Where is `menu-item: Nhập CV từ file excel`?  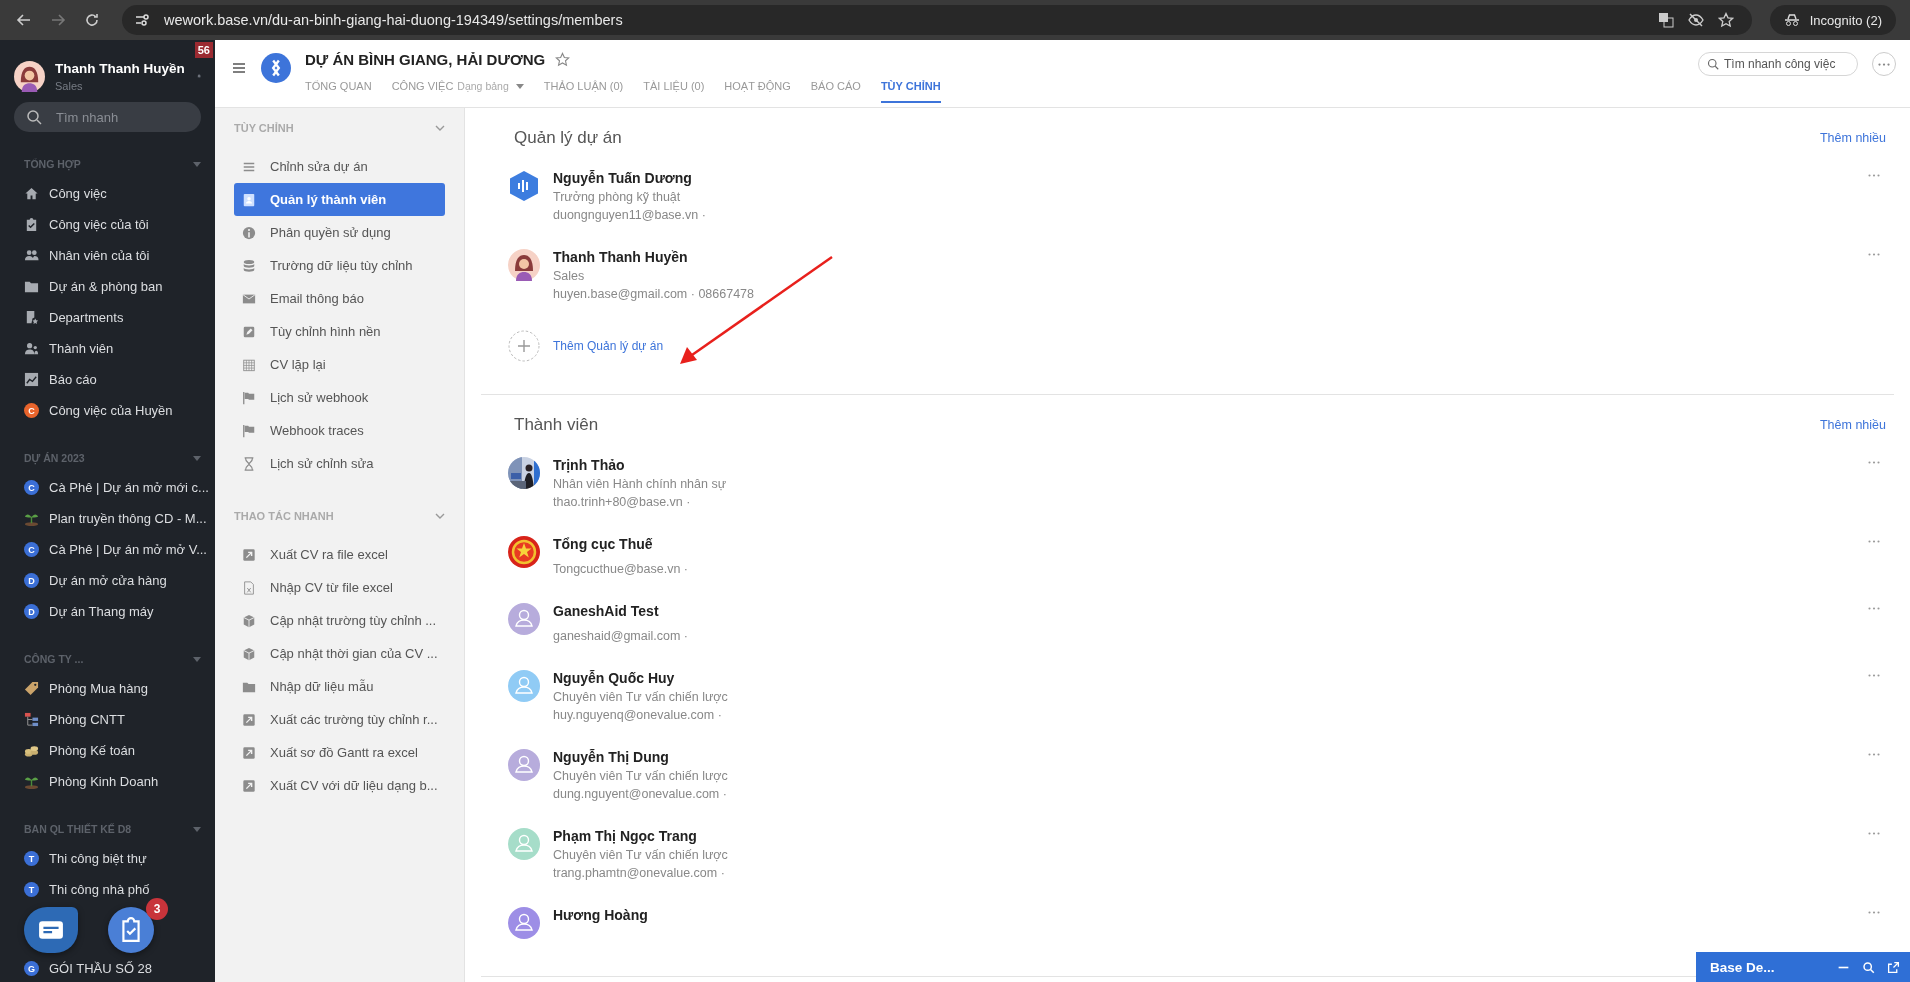
menu-item: Nhập CV từ file excel is located at coordinates (339, 587).